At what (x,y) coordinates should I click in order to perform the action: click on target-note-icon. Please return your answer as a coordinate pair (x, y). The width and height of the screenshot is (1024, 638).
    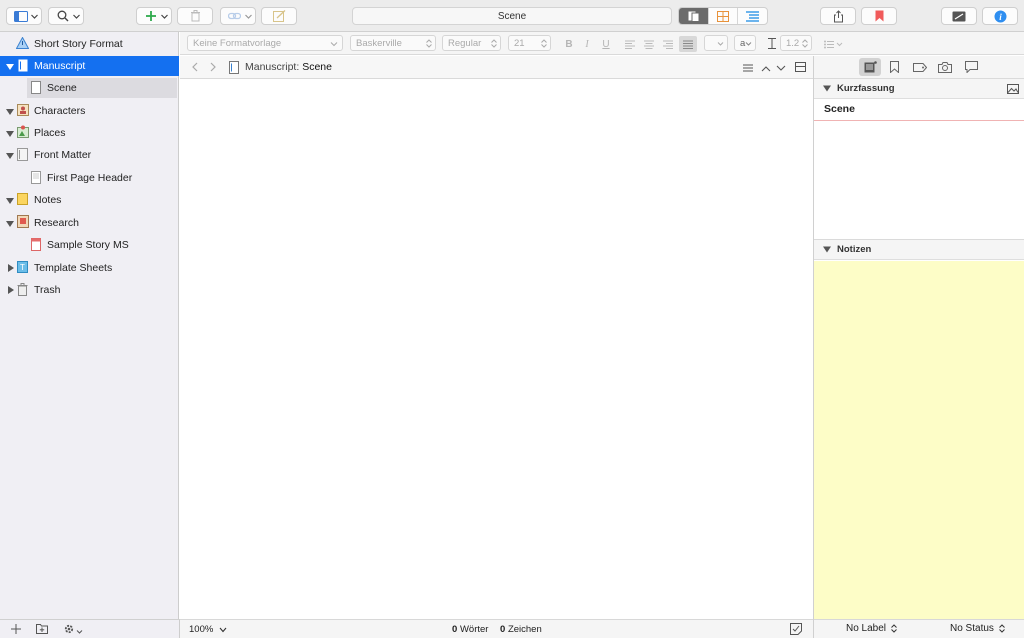
    Looking at the image, I should click on (796, 630).